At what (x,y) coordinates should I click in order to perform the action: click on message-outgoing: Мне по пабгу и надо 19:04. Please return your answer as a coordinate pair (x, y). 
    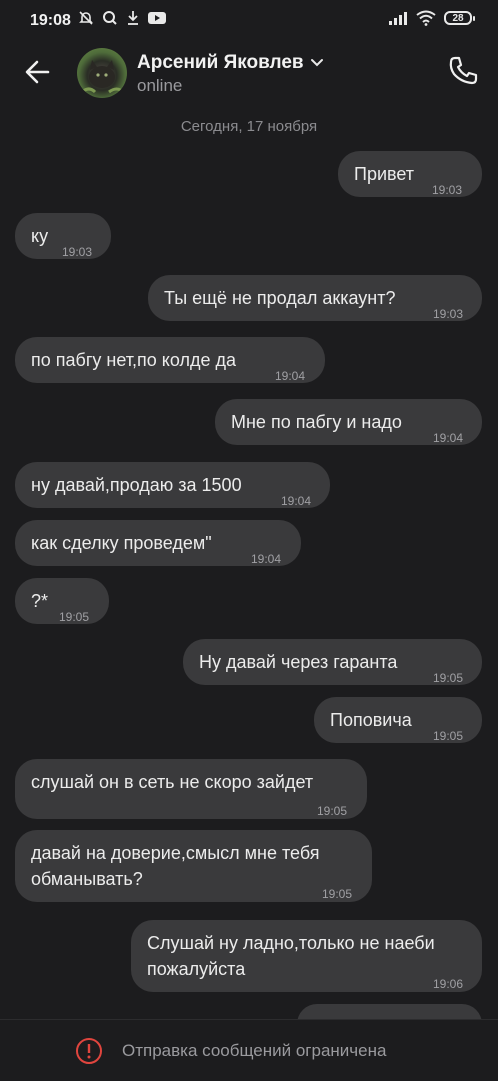
    Looking at the image, I should click on (348, 422).